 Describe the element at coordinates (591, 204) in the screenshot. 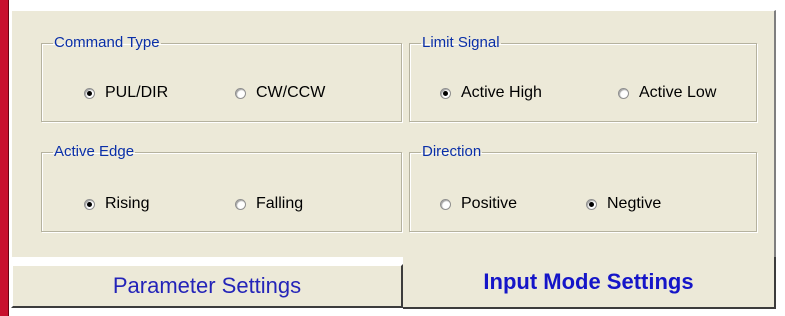

I see `radio-negtive-indicator` at that location.